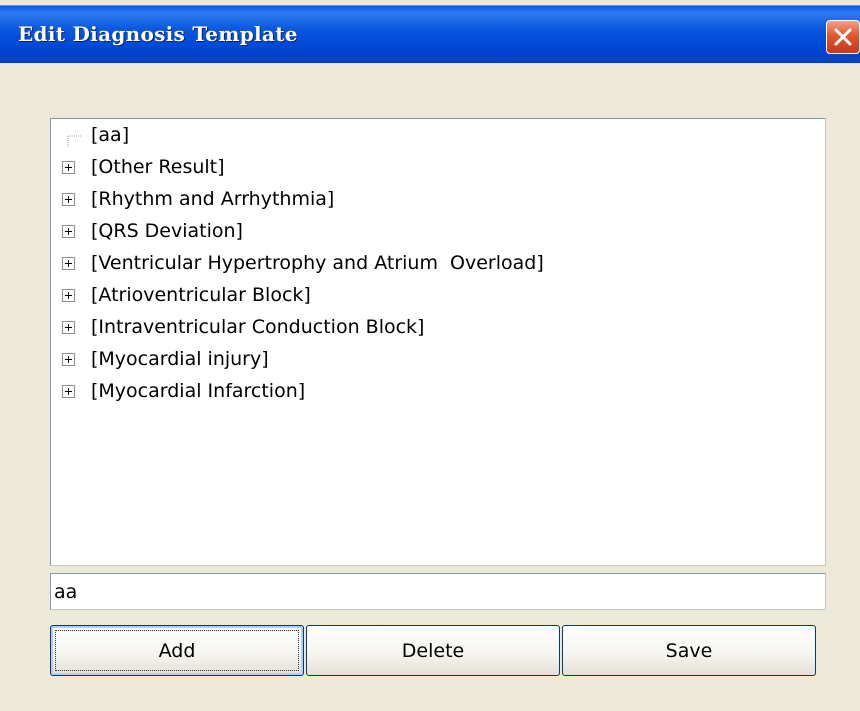 Image resolution: width=860 pixels, height=711 pixels. Describe the element at coordinates (201, 295) in the screenshot. I see `tree-item-label: [Atrioventricular Block]` at that location.